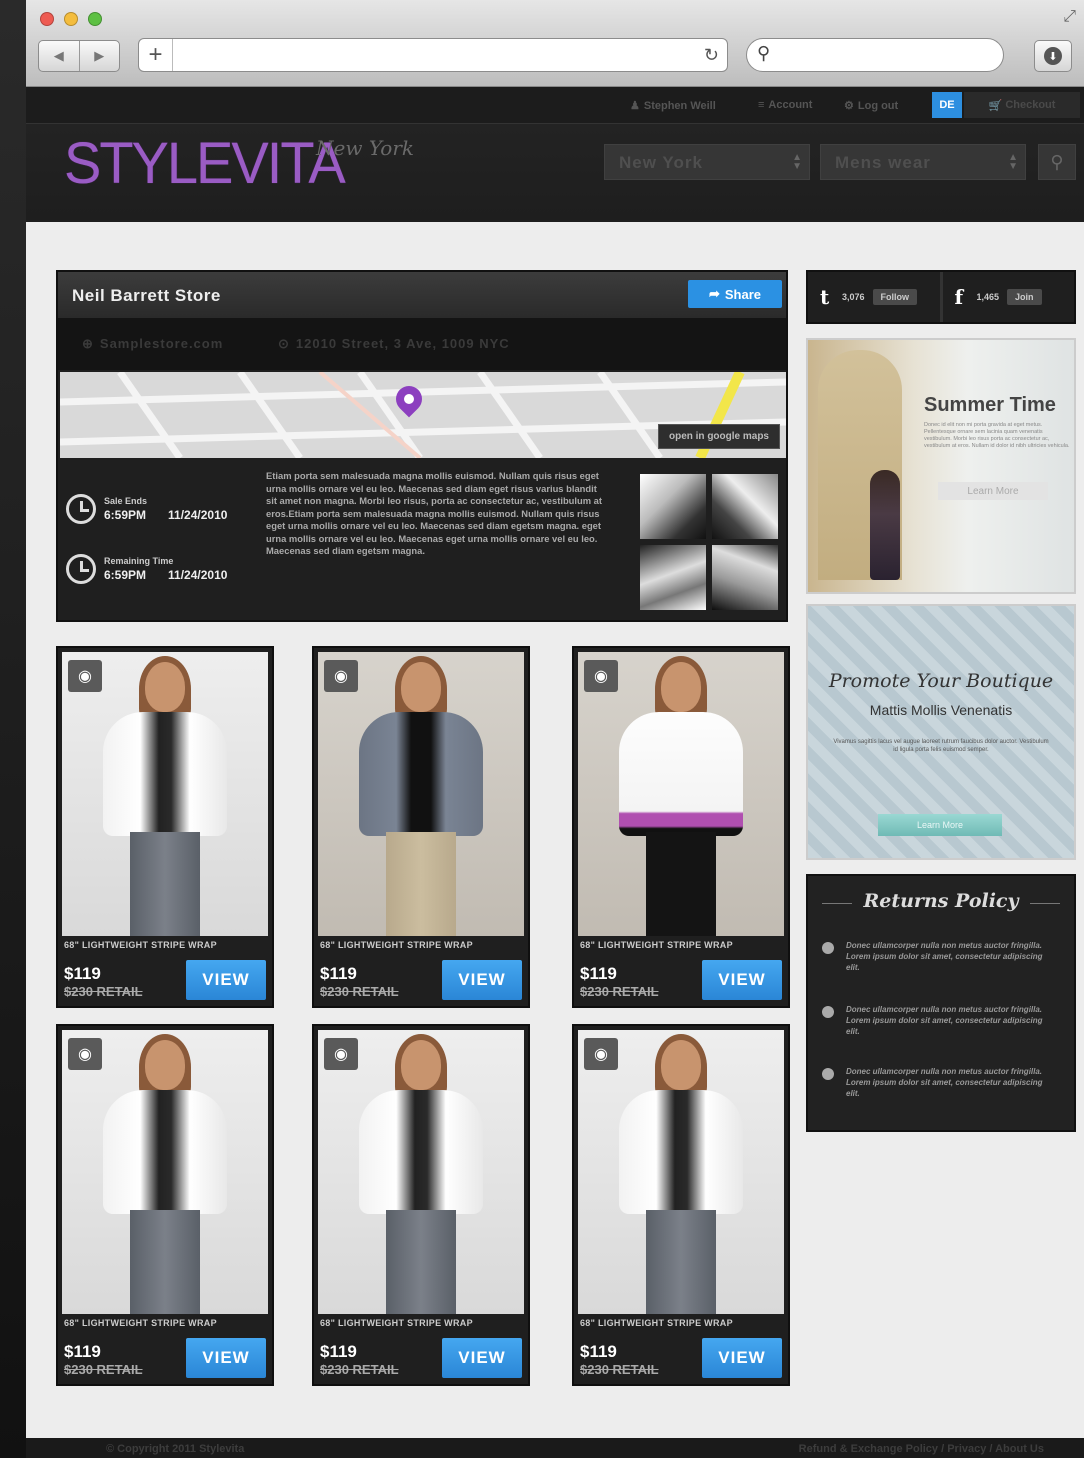 This screenshot has width=1084, height=1458. Describe the element at coordinates (923, 162) in the screenshot. I see `category-select: Mens wear ▲ ▼` at that location.